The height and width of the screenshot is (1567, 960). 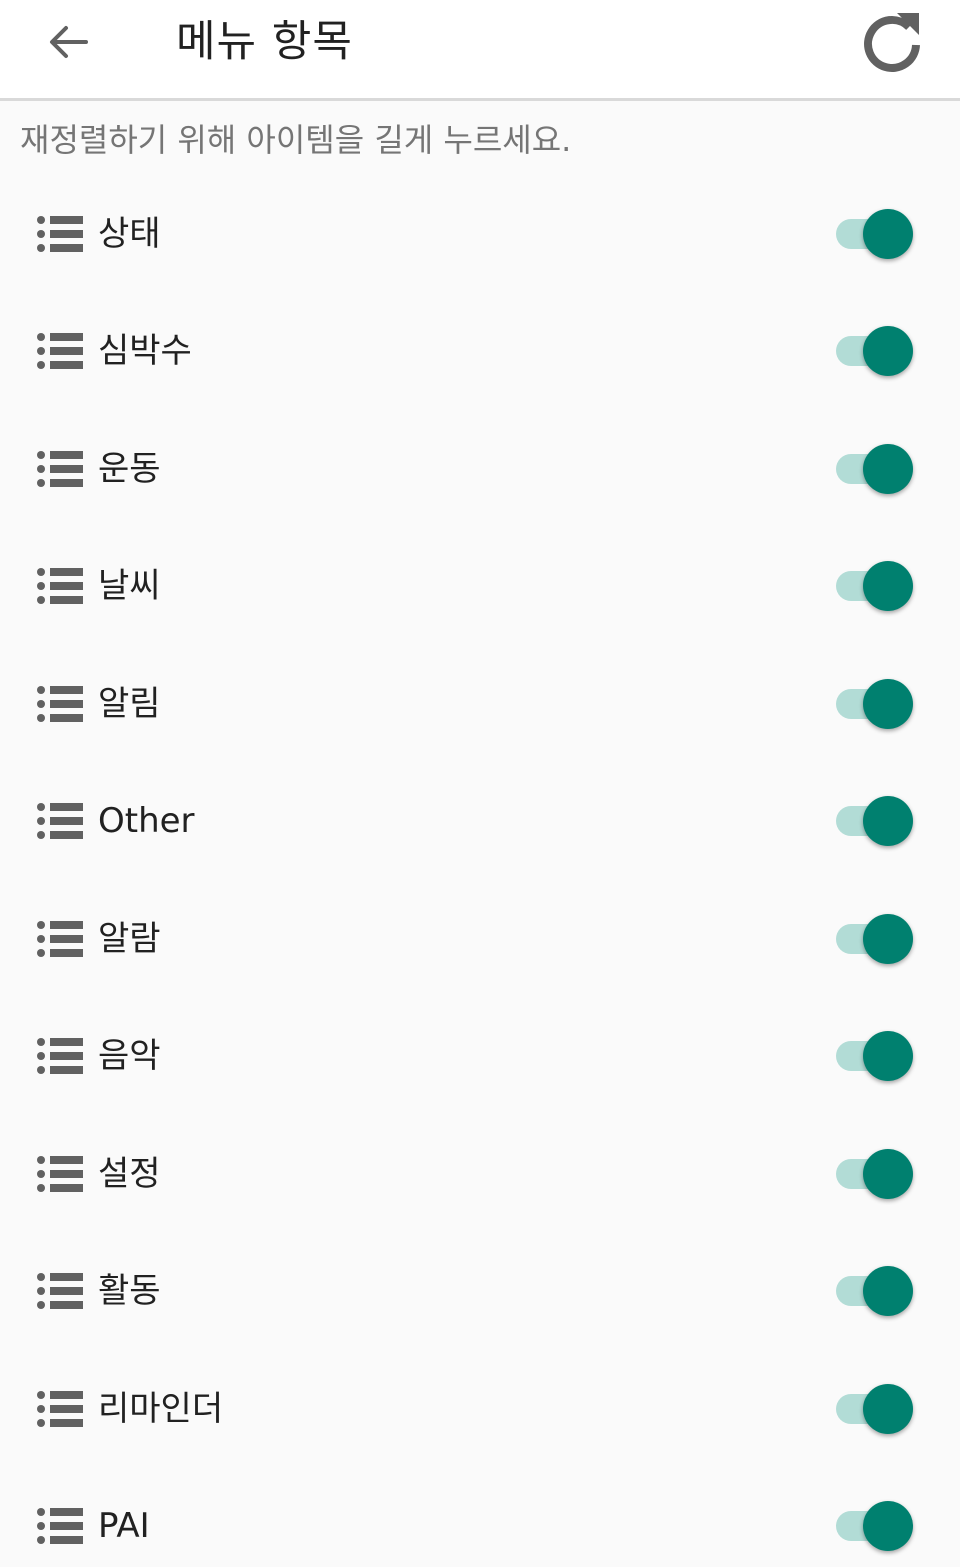 I want to click on reorder-hint: 재정렬하기 위해 아이템을 길게 누르세요., so click(x=296, y=140).